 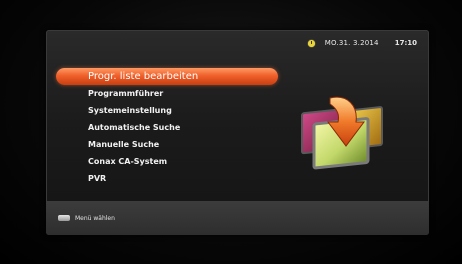 I want to click on menu-item-pvr: PVR, so click(x=167, y=178).